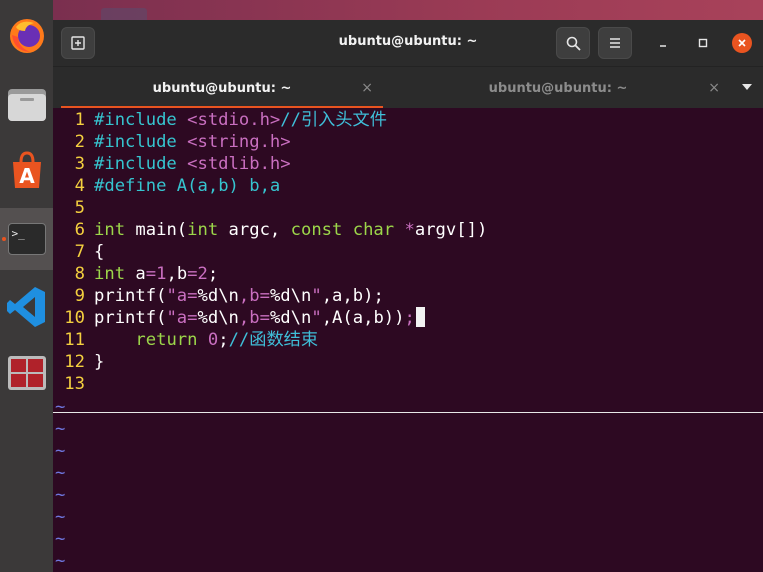 The width and height of the screenshot is (763, 572). I want to click on code-line: 9 printf("a=%d\n,b=%d\n",a,b);, so click(218, 296).